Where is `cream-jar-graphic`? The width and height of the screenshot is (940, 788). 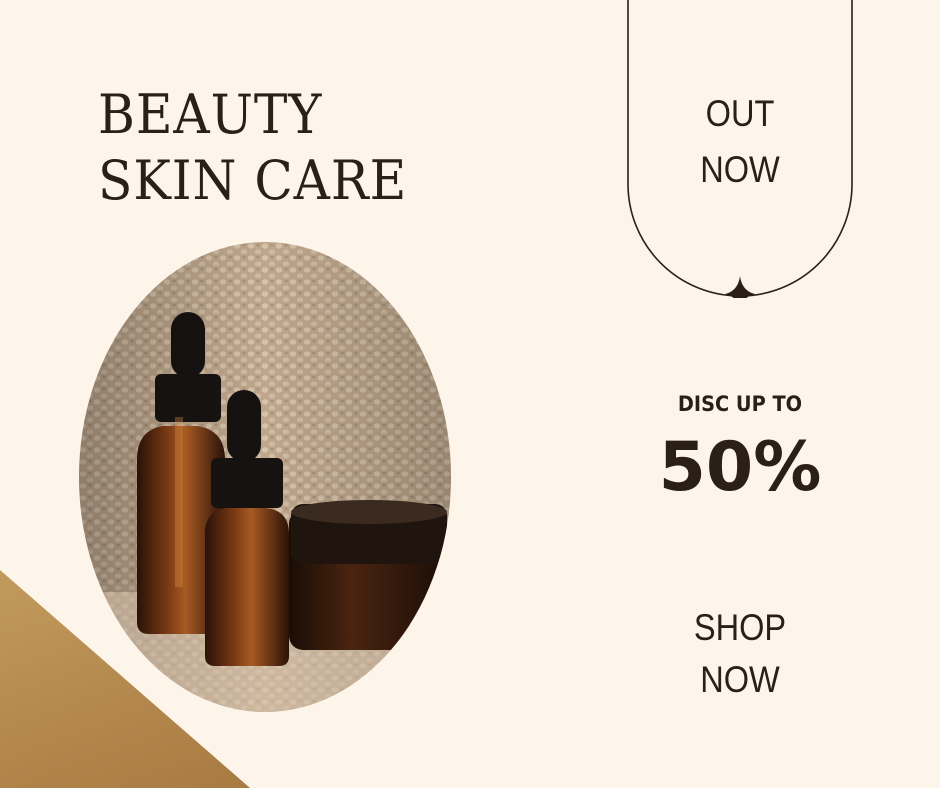
cream-jar-graphic is located at coordinates (368, 575).